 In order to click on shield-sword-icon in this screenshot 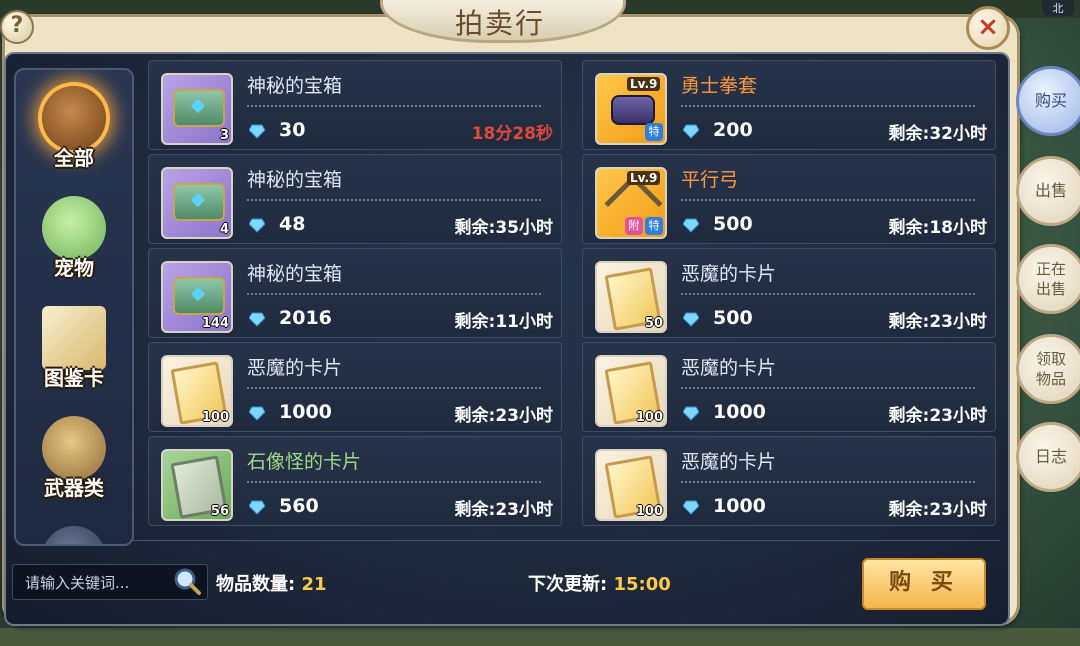, I will do `click(74, 448)`.